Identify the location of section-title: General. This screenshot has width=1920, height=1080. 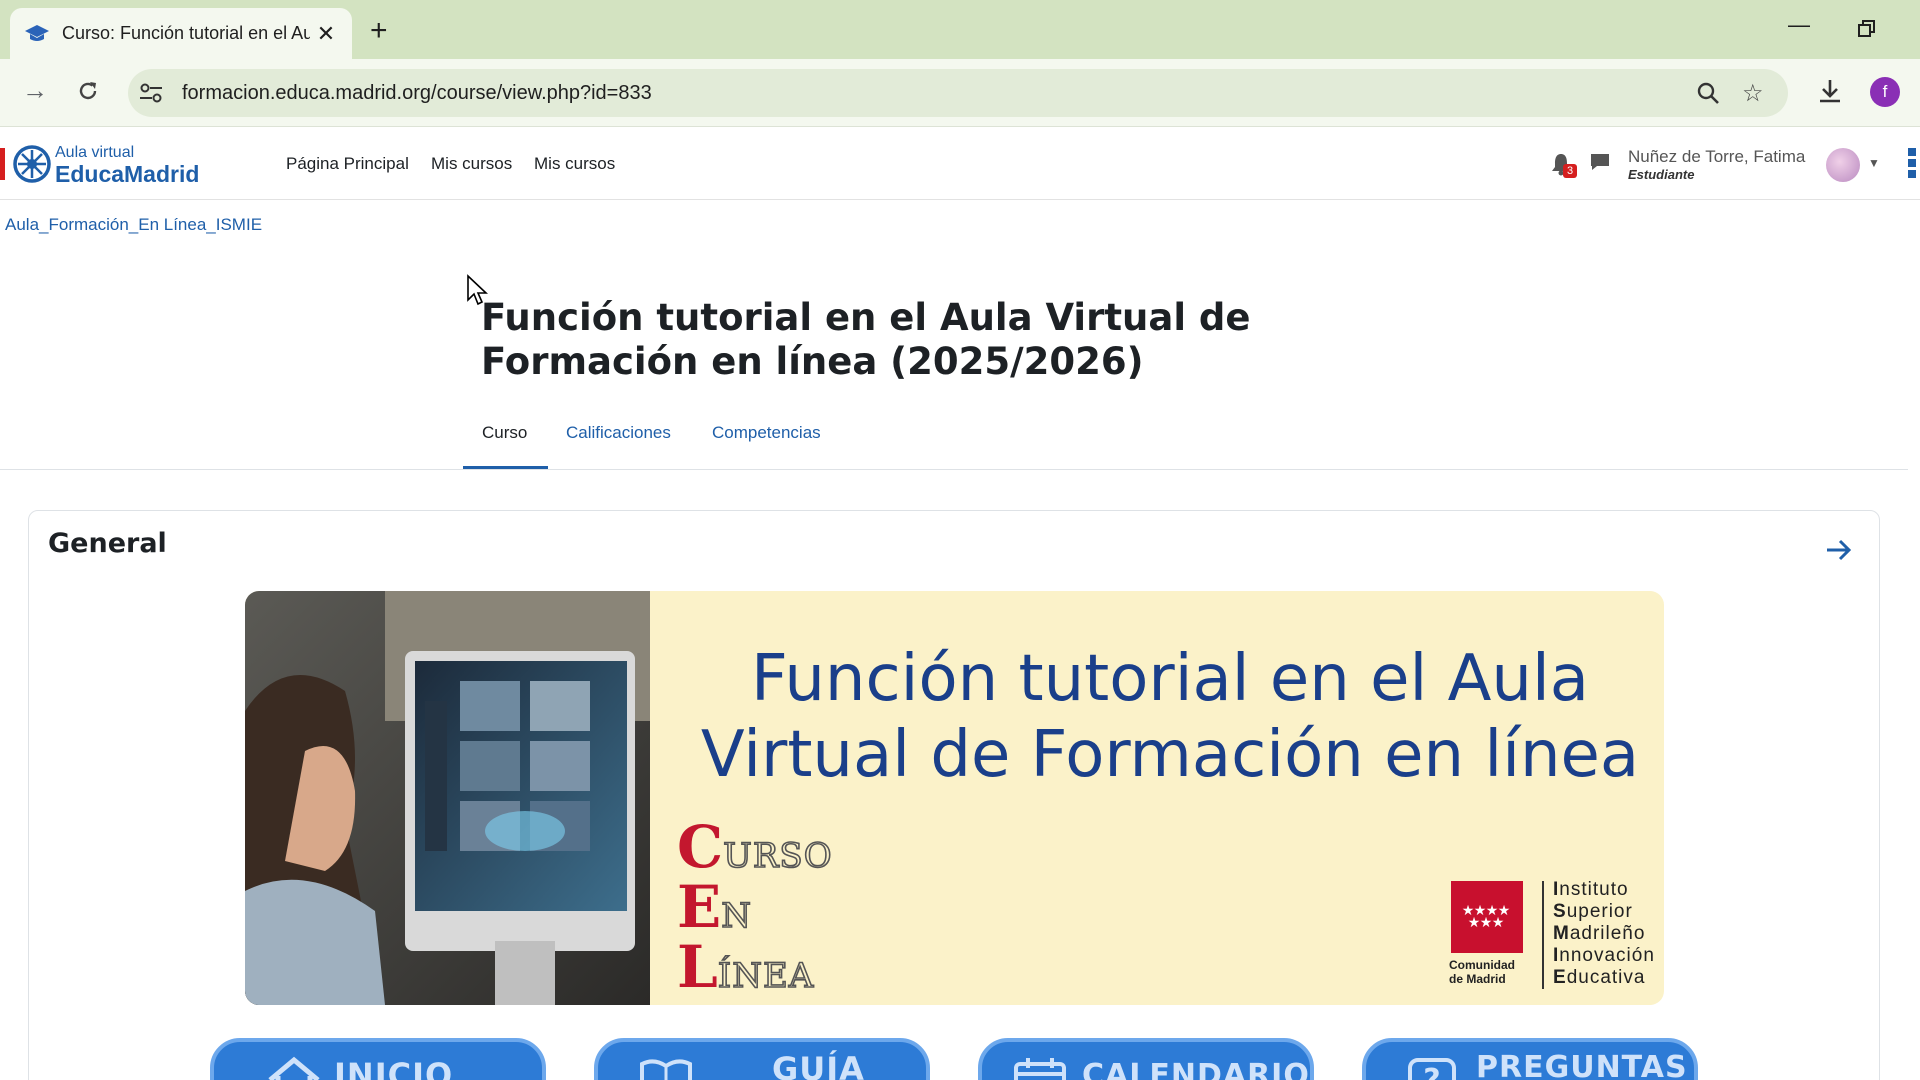
(107, 543).